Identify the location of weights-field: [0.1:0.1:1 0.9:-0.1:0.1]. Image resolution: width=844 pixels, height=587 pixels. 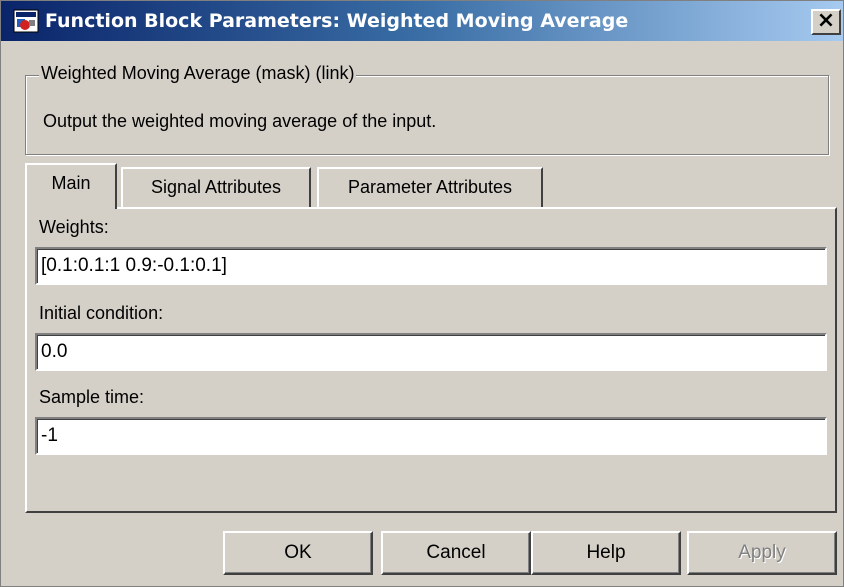
(431, 266).